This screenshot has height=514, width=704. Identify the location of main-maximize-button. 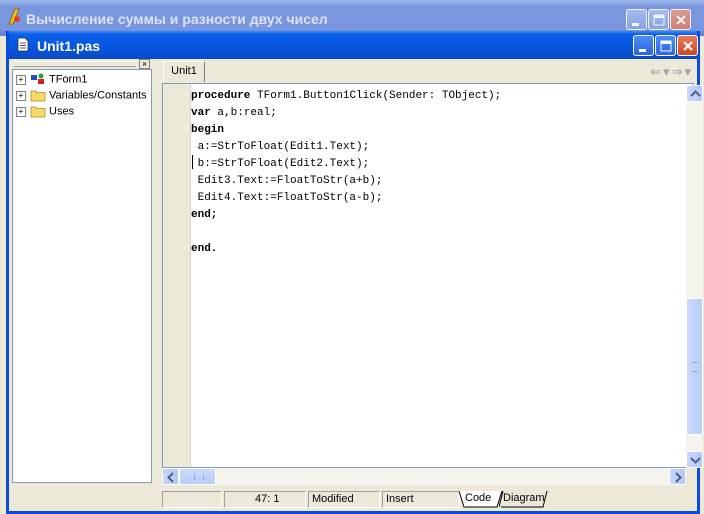
(658, 19).